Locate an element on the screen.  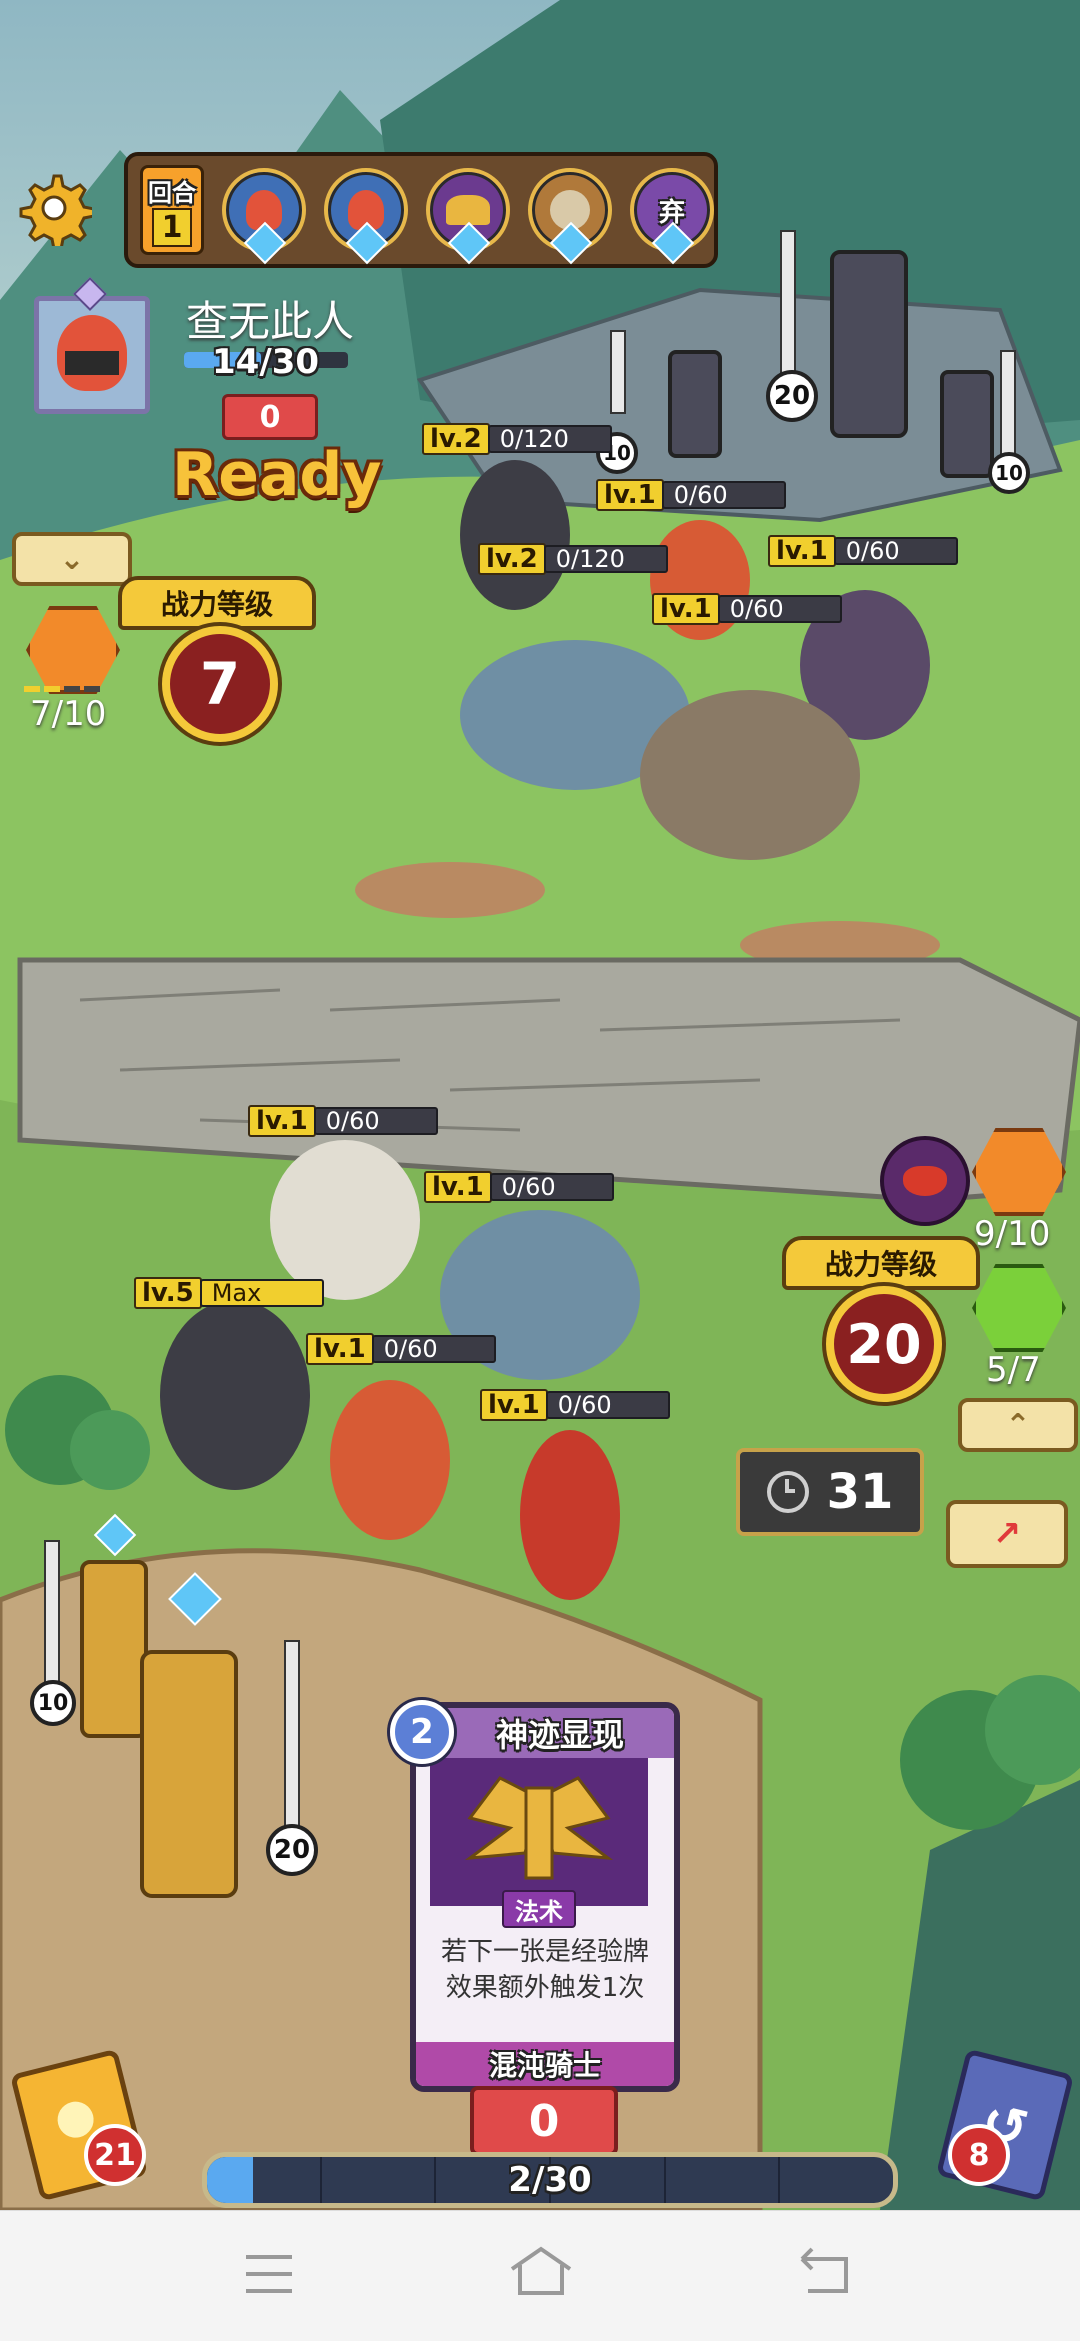
player-totem is located at coordinates (114, 1649).